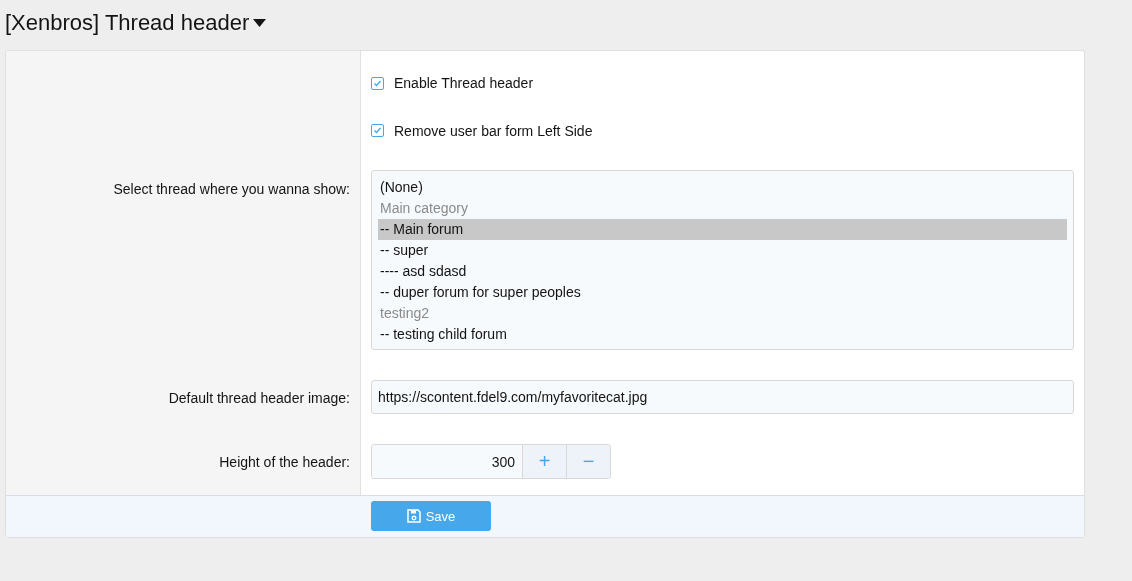 The height and width of the screenshot is (581, 1132). What do you see at coordinates (405, 313) in the screenshot?
I see `option-group-label: testing2` at bounding box center [405, 313].